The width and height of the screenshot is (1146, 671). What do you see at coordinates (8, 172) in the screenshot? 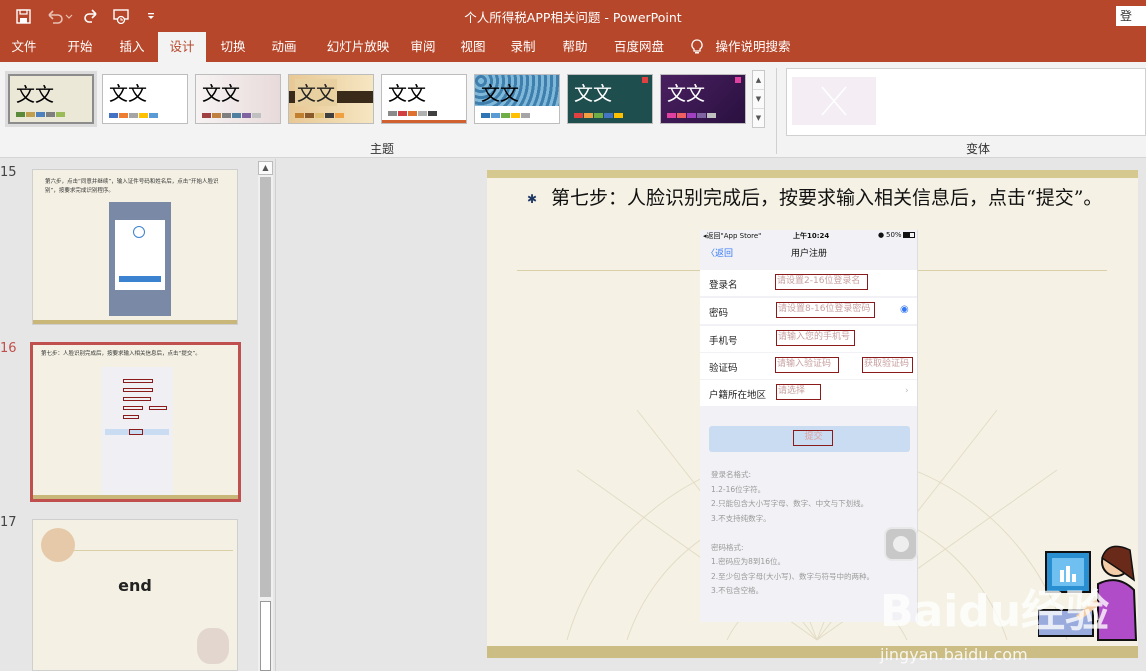
I see `slide-number: 15` at bounding box center [8, 172].